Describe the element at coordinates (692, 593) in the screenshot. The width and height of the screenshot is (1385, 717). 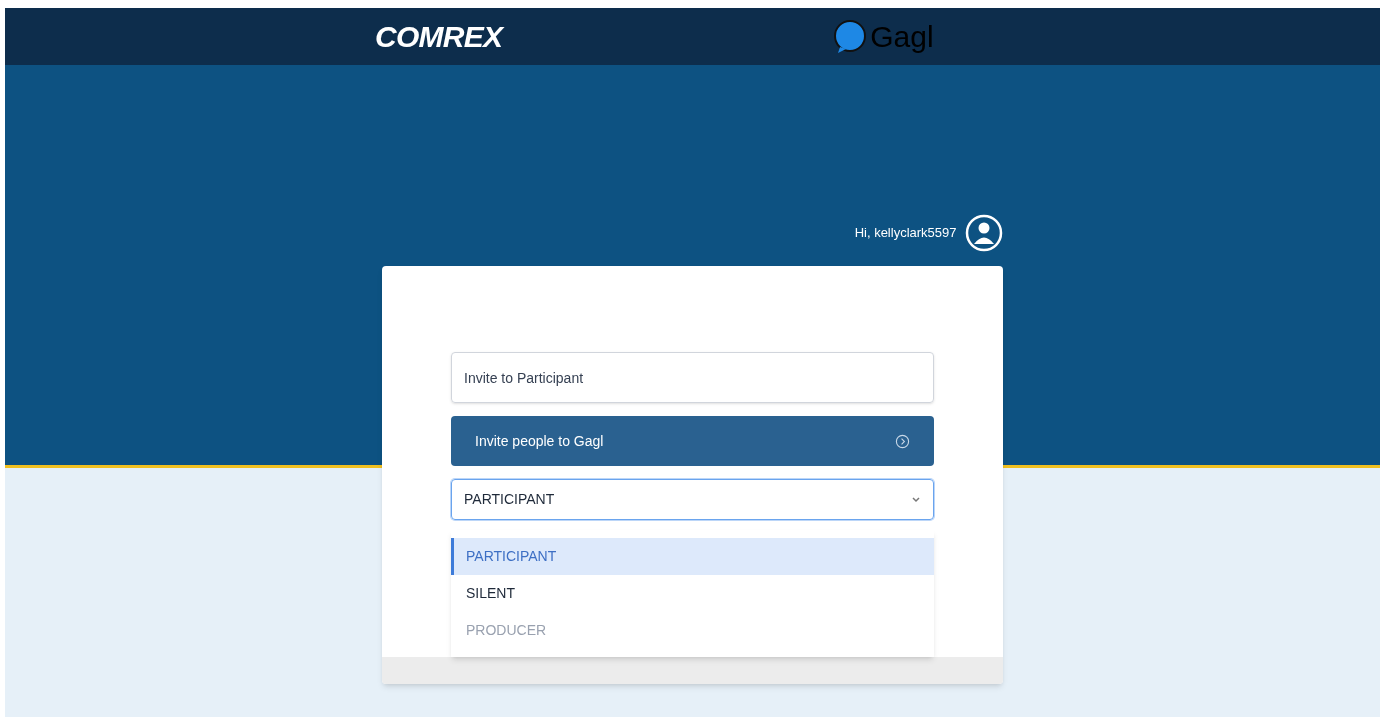
I see `role-option: SILENT` at that location.